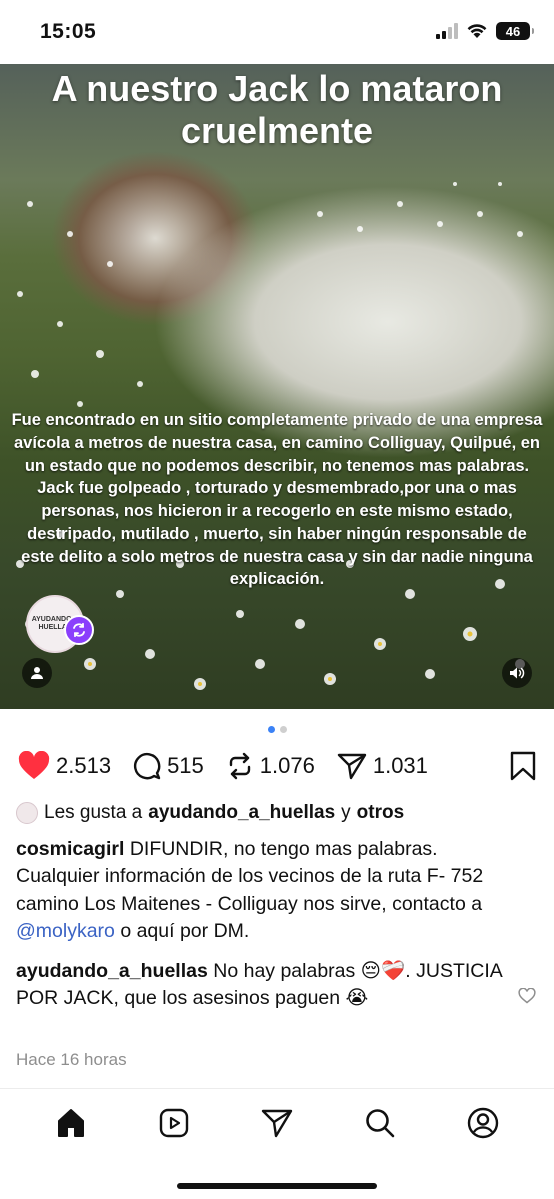 The height and width of the screenshot is (1199, 554). I want to click on repost-badge-icon, so click(79, 630).